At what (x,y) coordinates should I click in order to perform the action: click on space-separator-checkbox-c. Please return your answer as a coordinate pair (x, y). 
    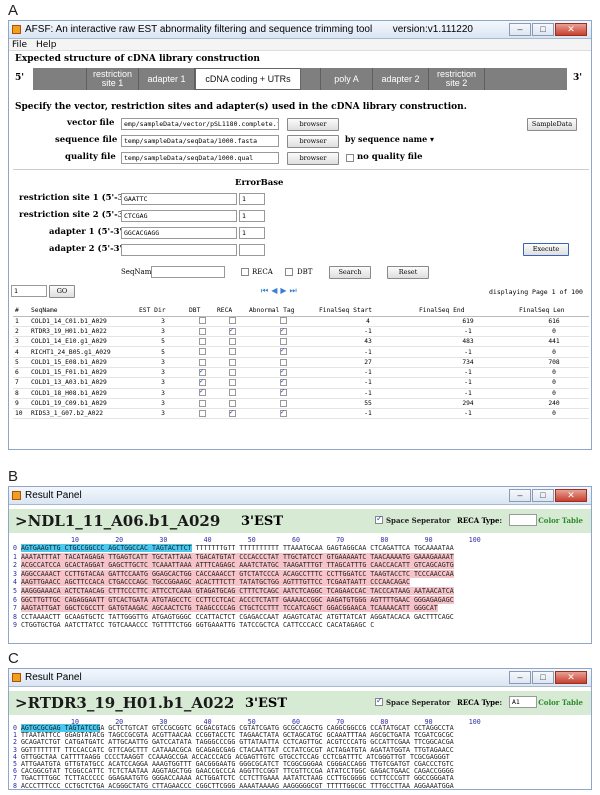
    Looking at the image, I should click on (379, 701).